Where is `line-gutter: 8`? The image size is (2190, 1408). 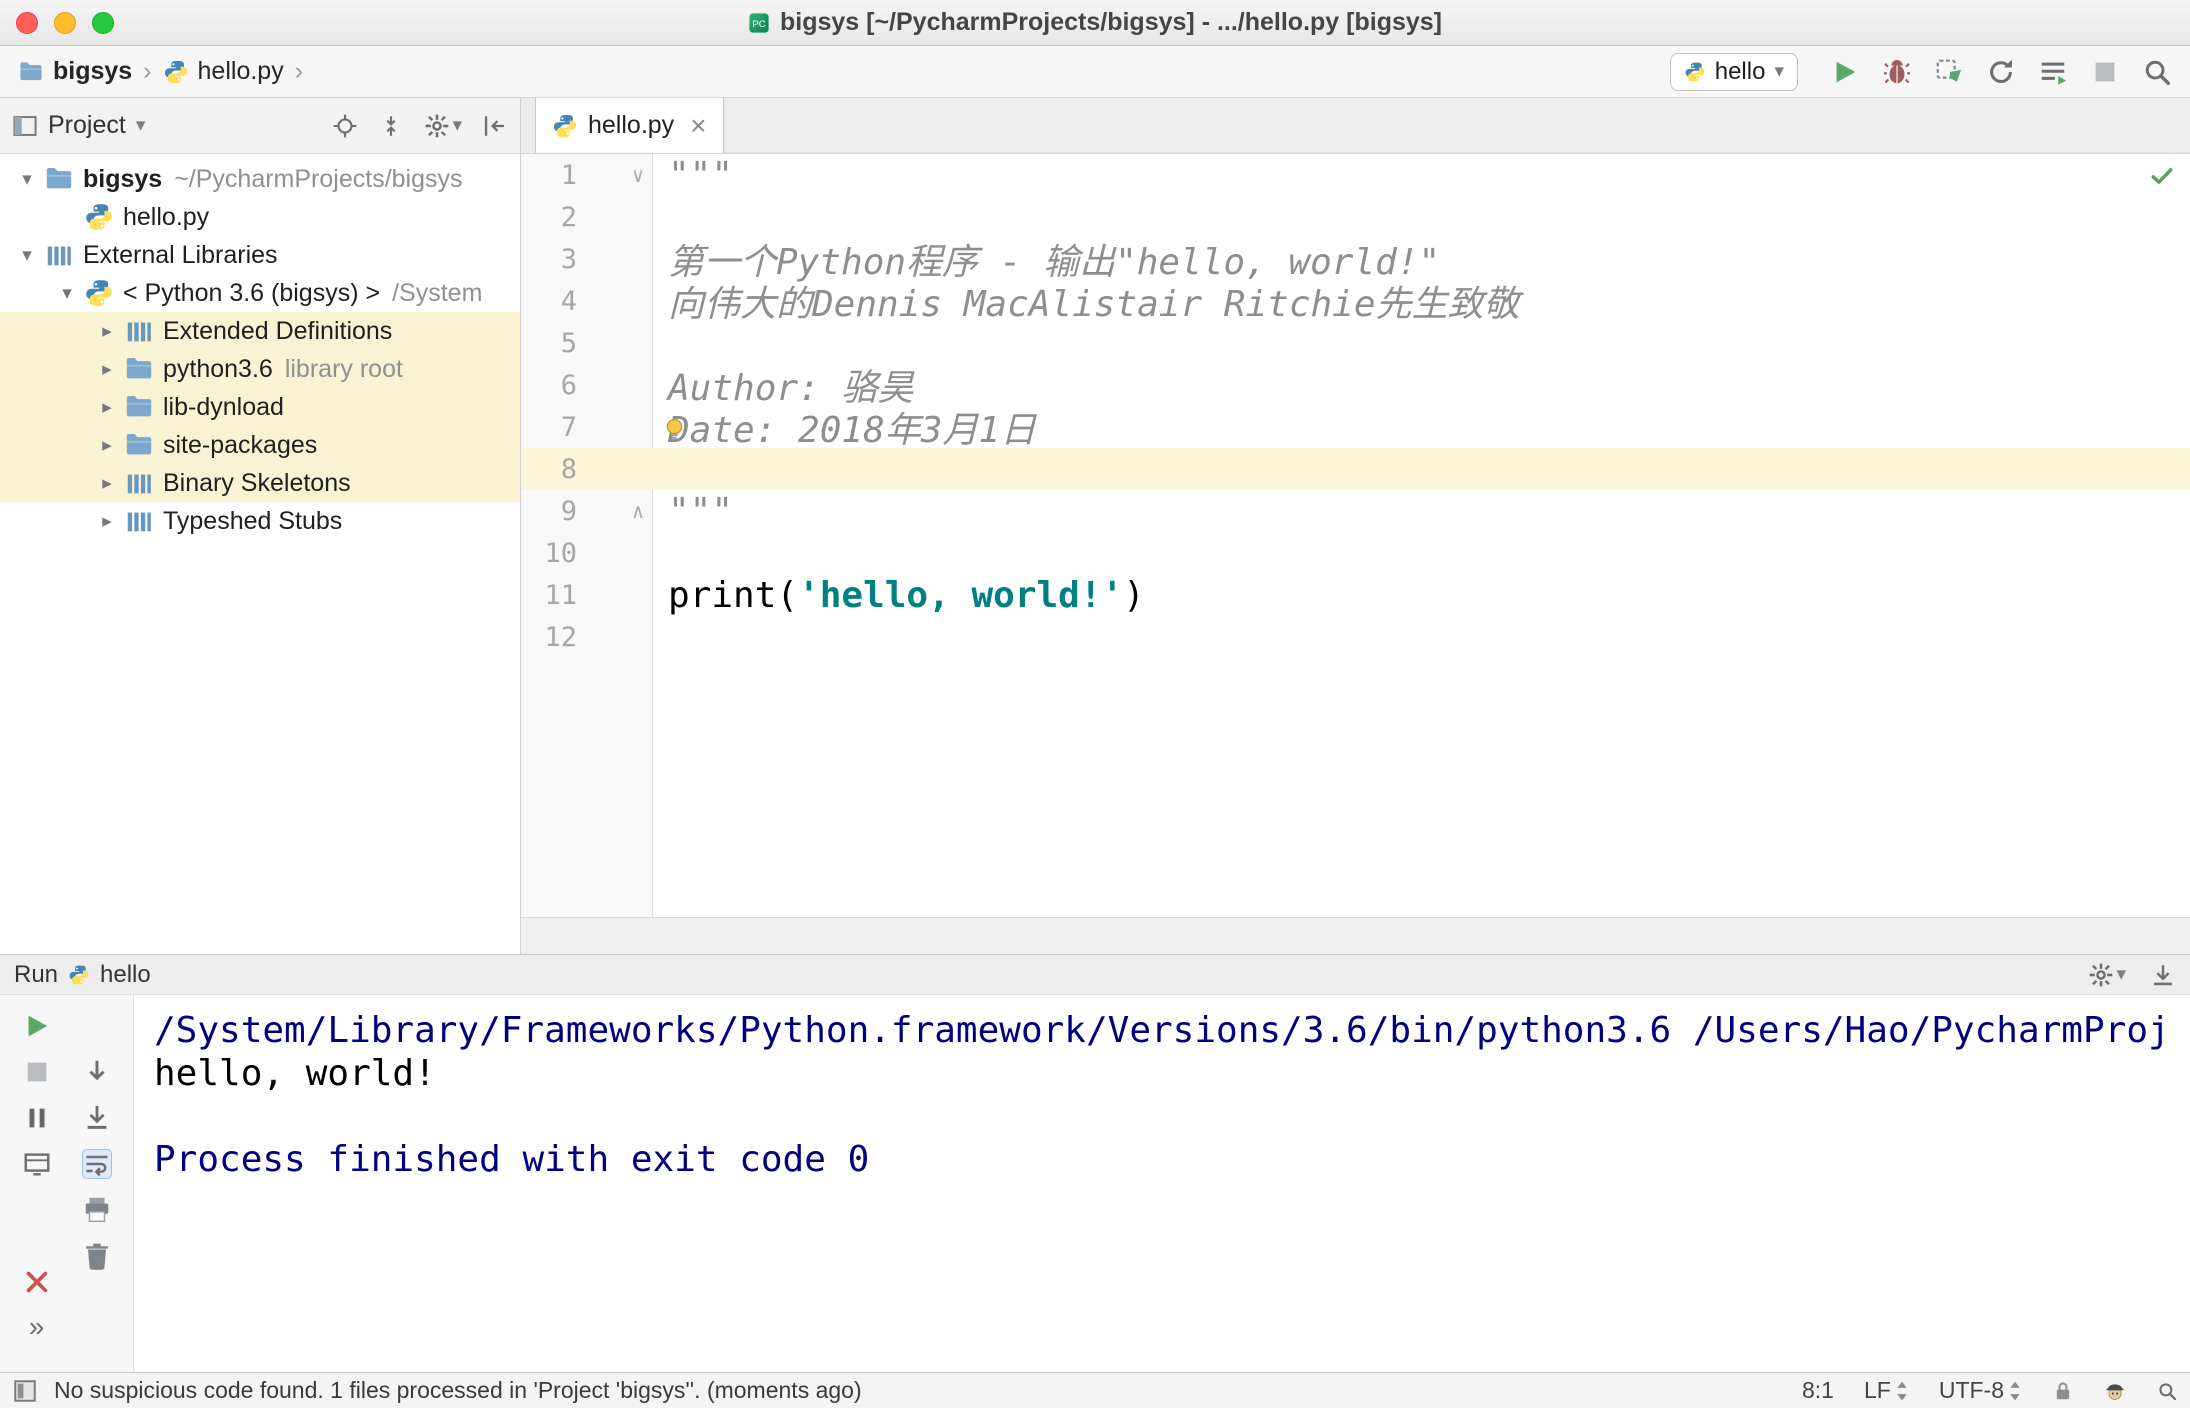 line-gutter: 8 is located at coordinates (586, 469).